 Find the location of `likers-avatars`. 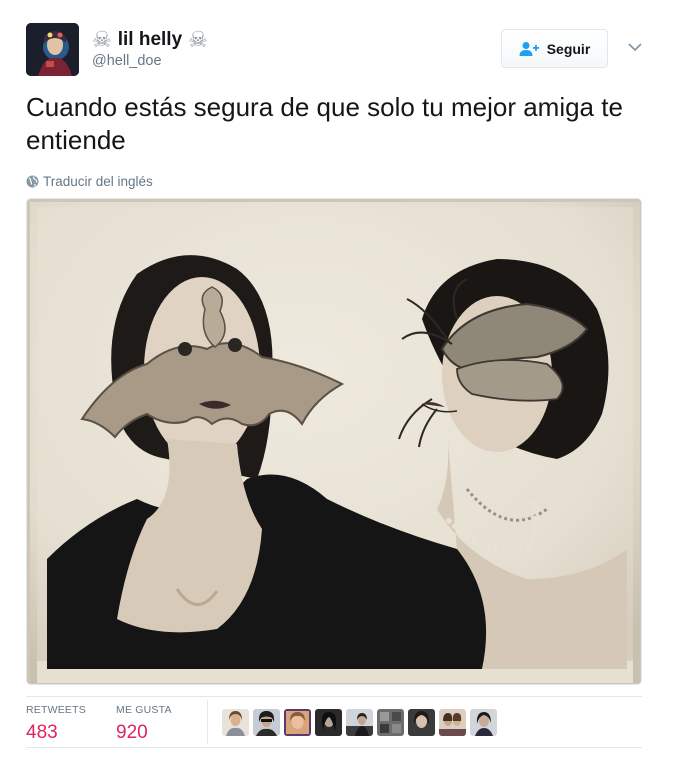

likers-avatars is located at coordinates (359, 723).